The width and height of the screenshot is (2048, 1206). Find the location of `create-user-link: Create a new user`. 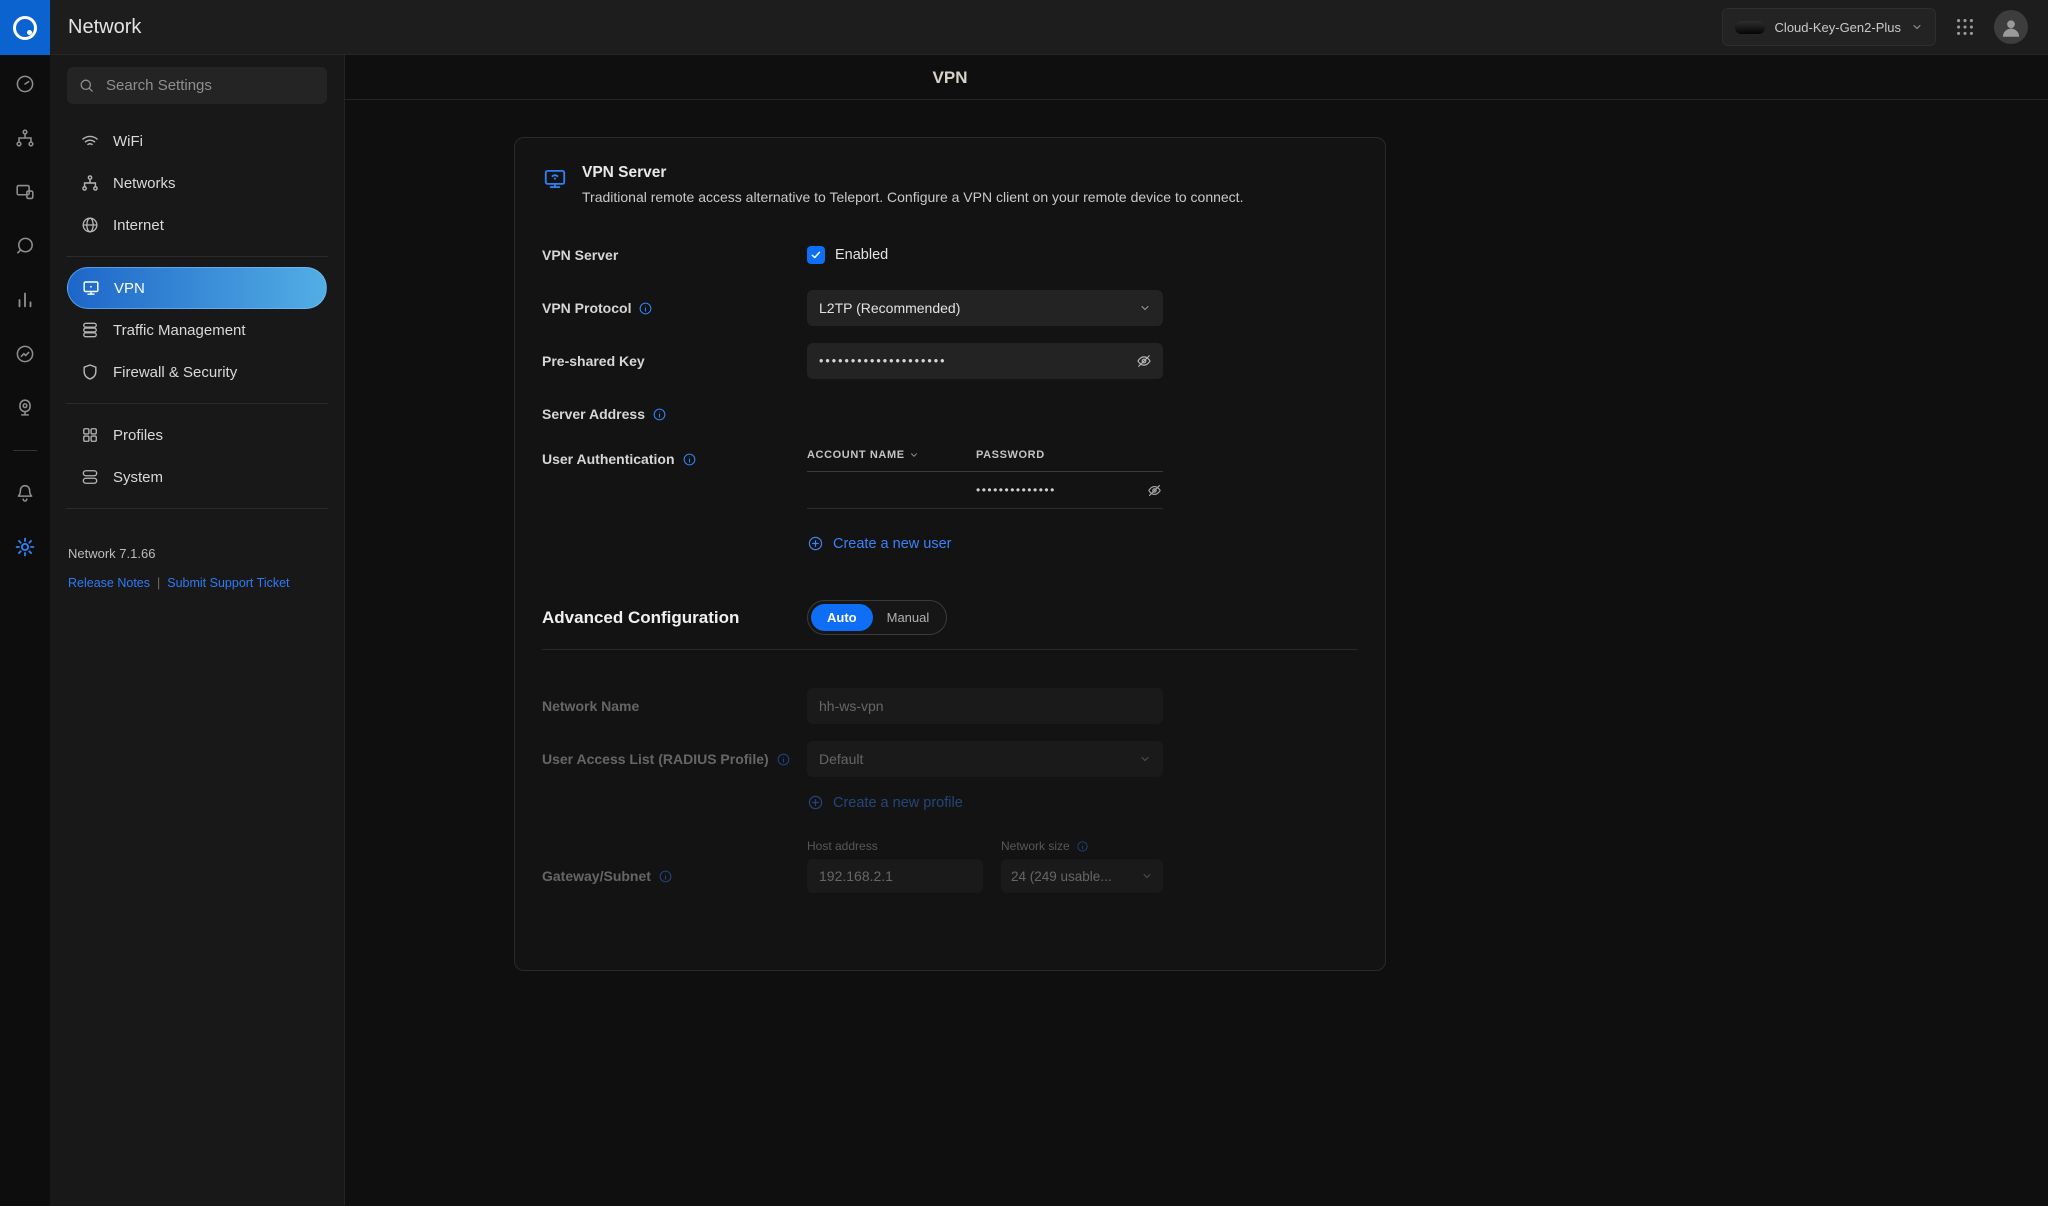

create-user-link: Create a new user is located at coordinates (892, 544).